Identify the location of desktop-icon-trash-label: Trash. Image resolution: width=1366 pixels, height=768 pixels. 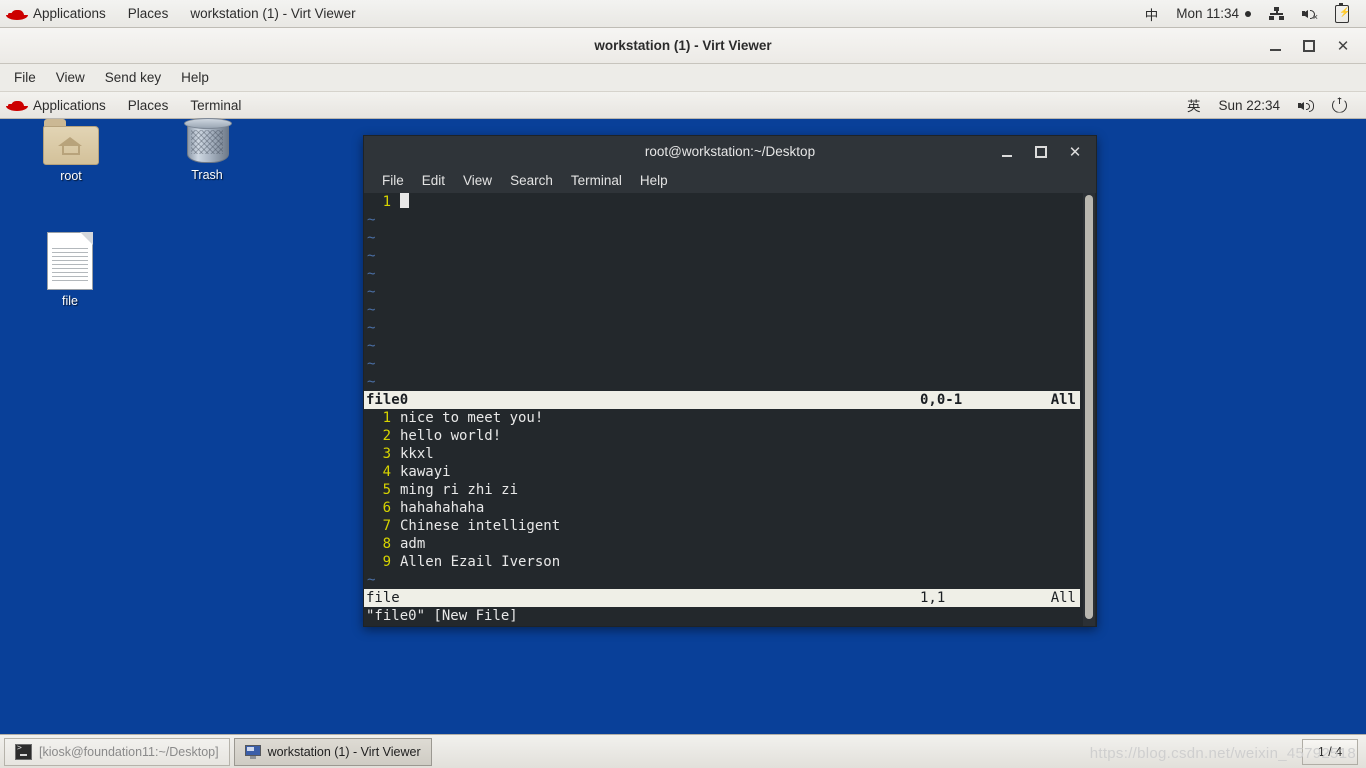
(207, 175).